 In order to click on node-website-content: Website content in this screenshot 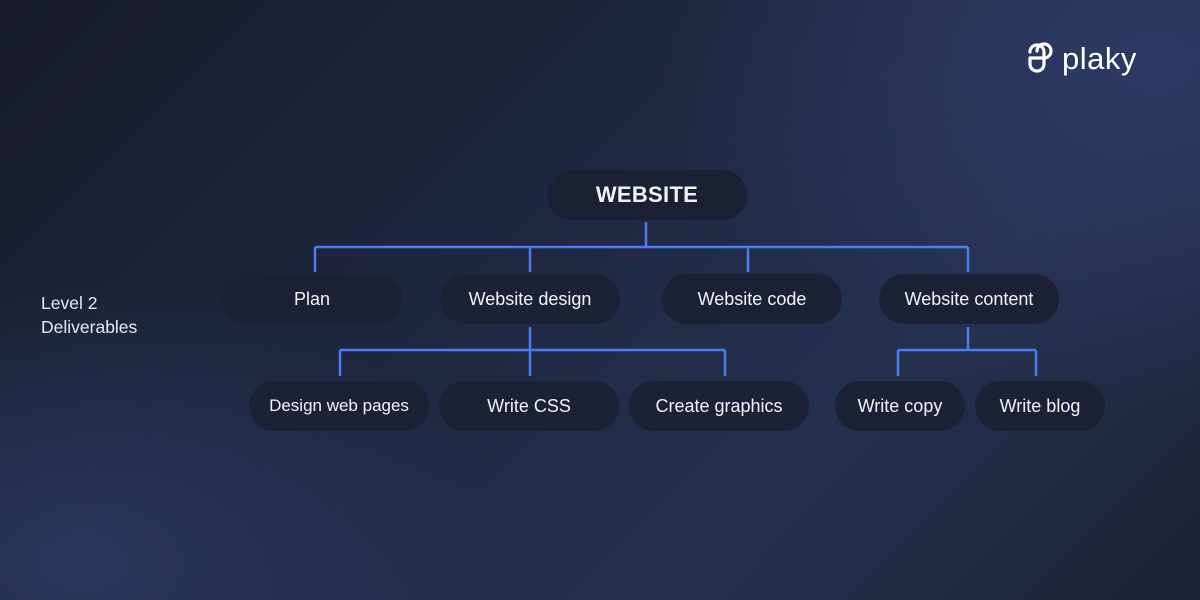, I will do `click(969, 299)`.